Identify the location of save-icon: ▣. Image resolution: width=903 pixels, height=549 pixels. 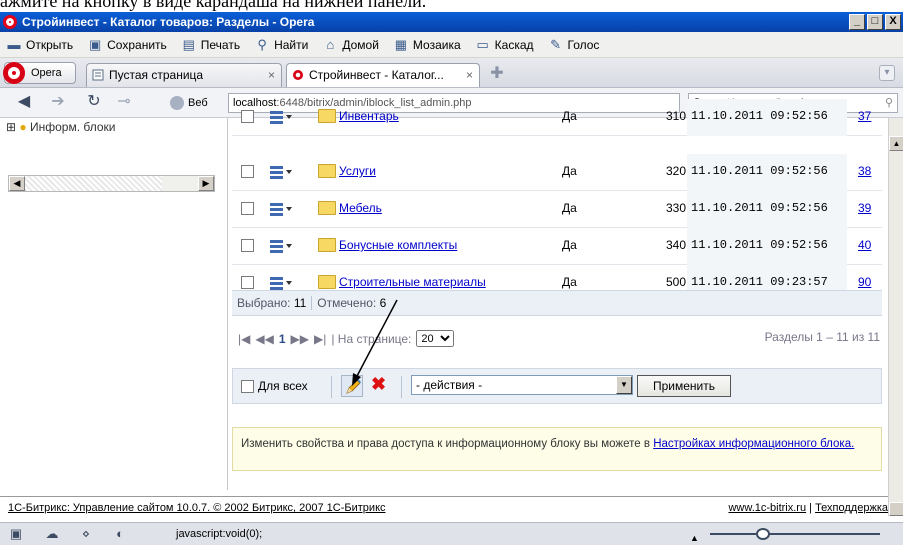
(95, 44).